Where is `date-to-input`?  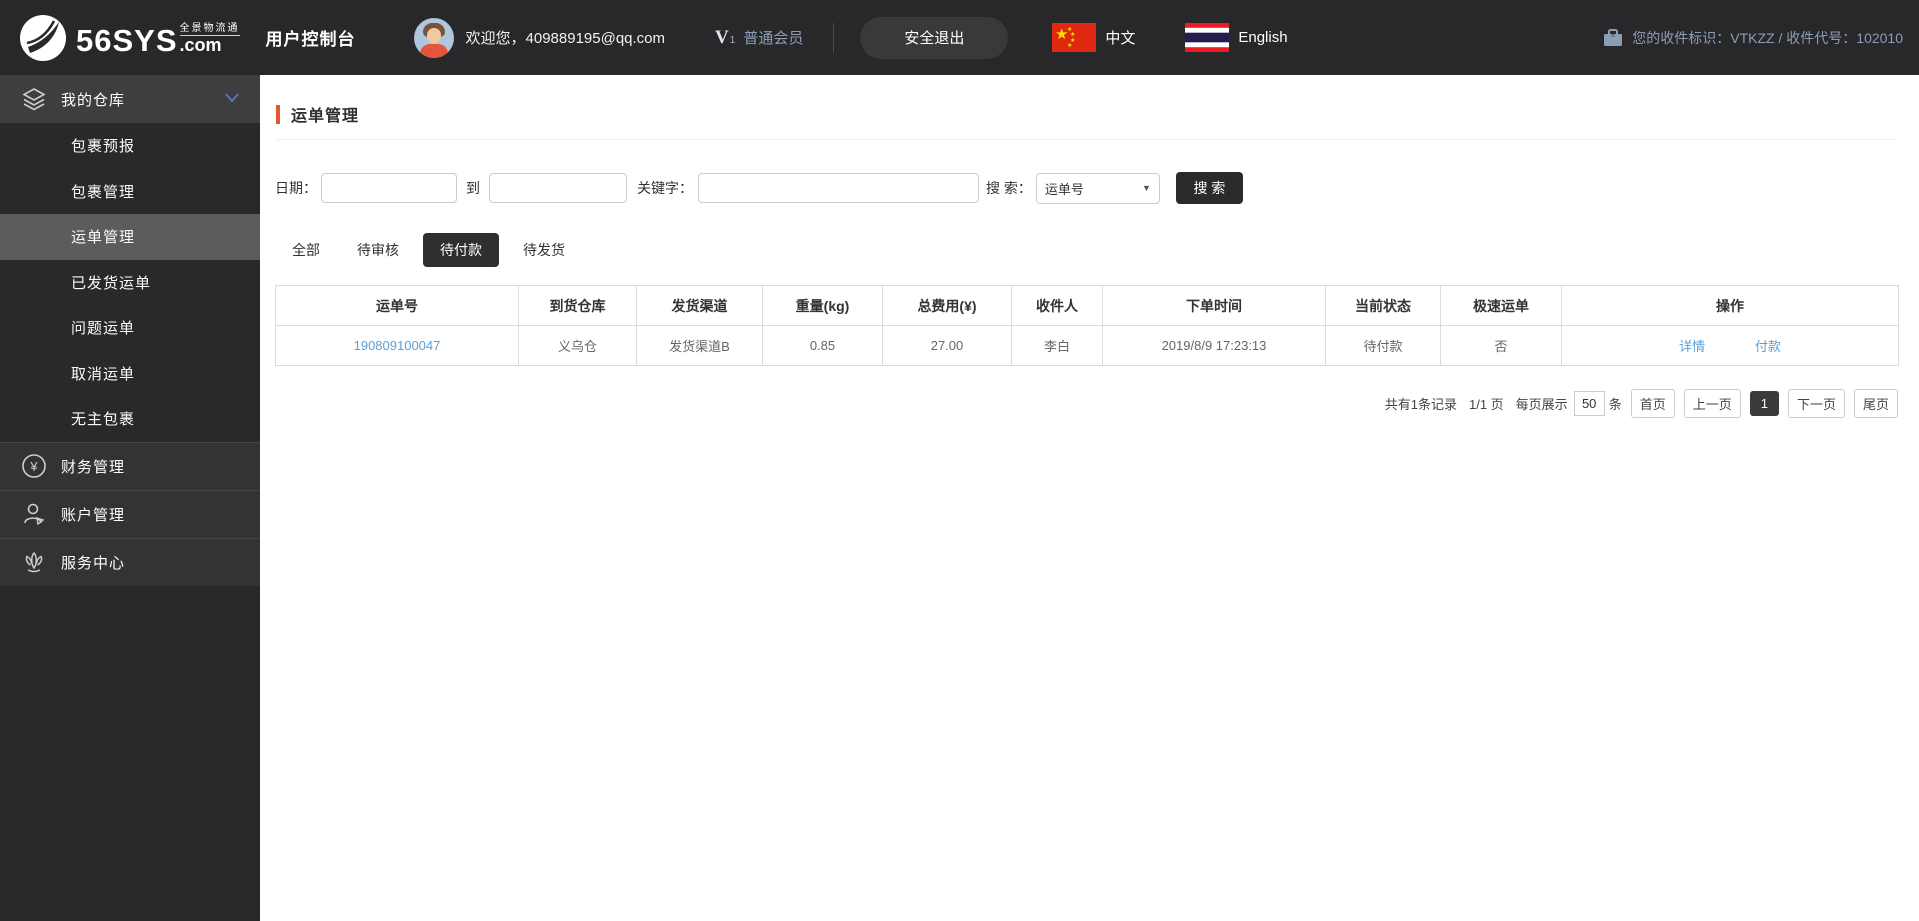
date-to-input is located at coordinates (558, 188).